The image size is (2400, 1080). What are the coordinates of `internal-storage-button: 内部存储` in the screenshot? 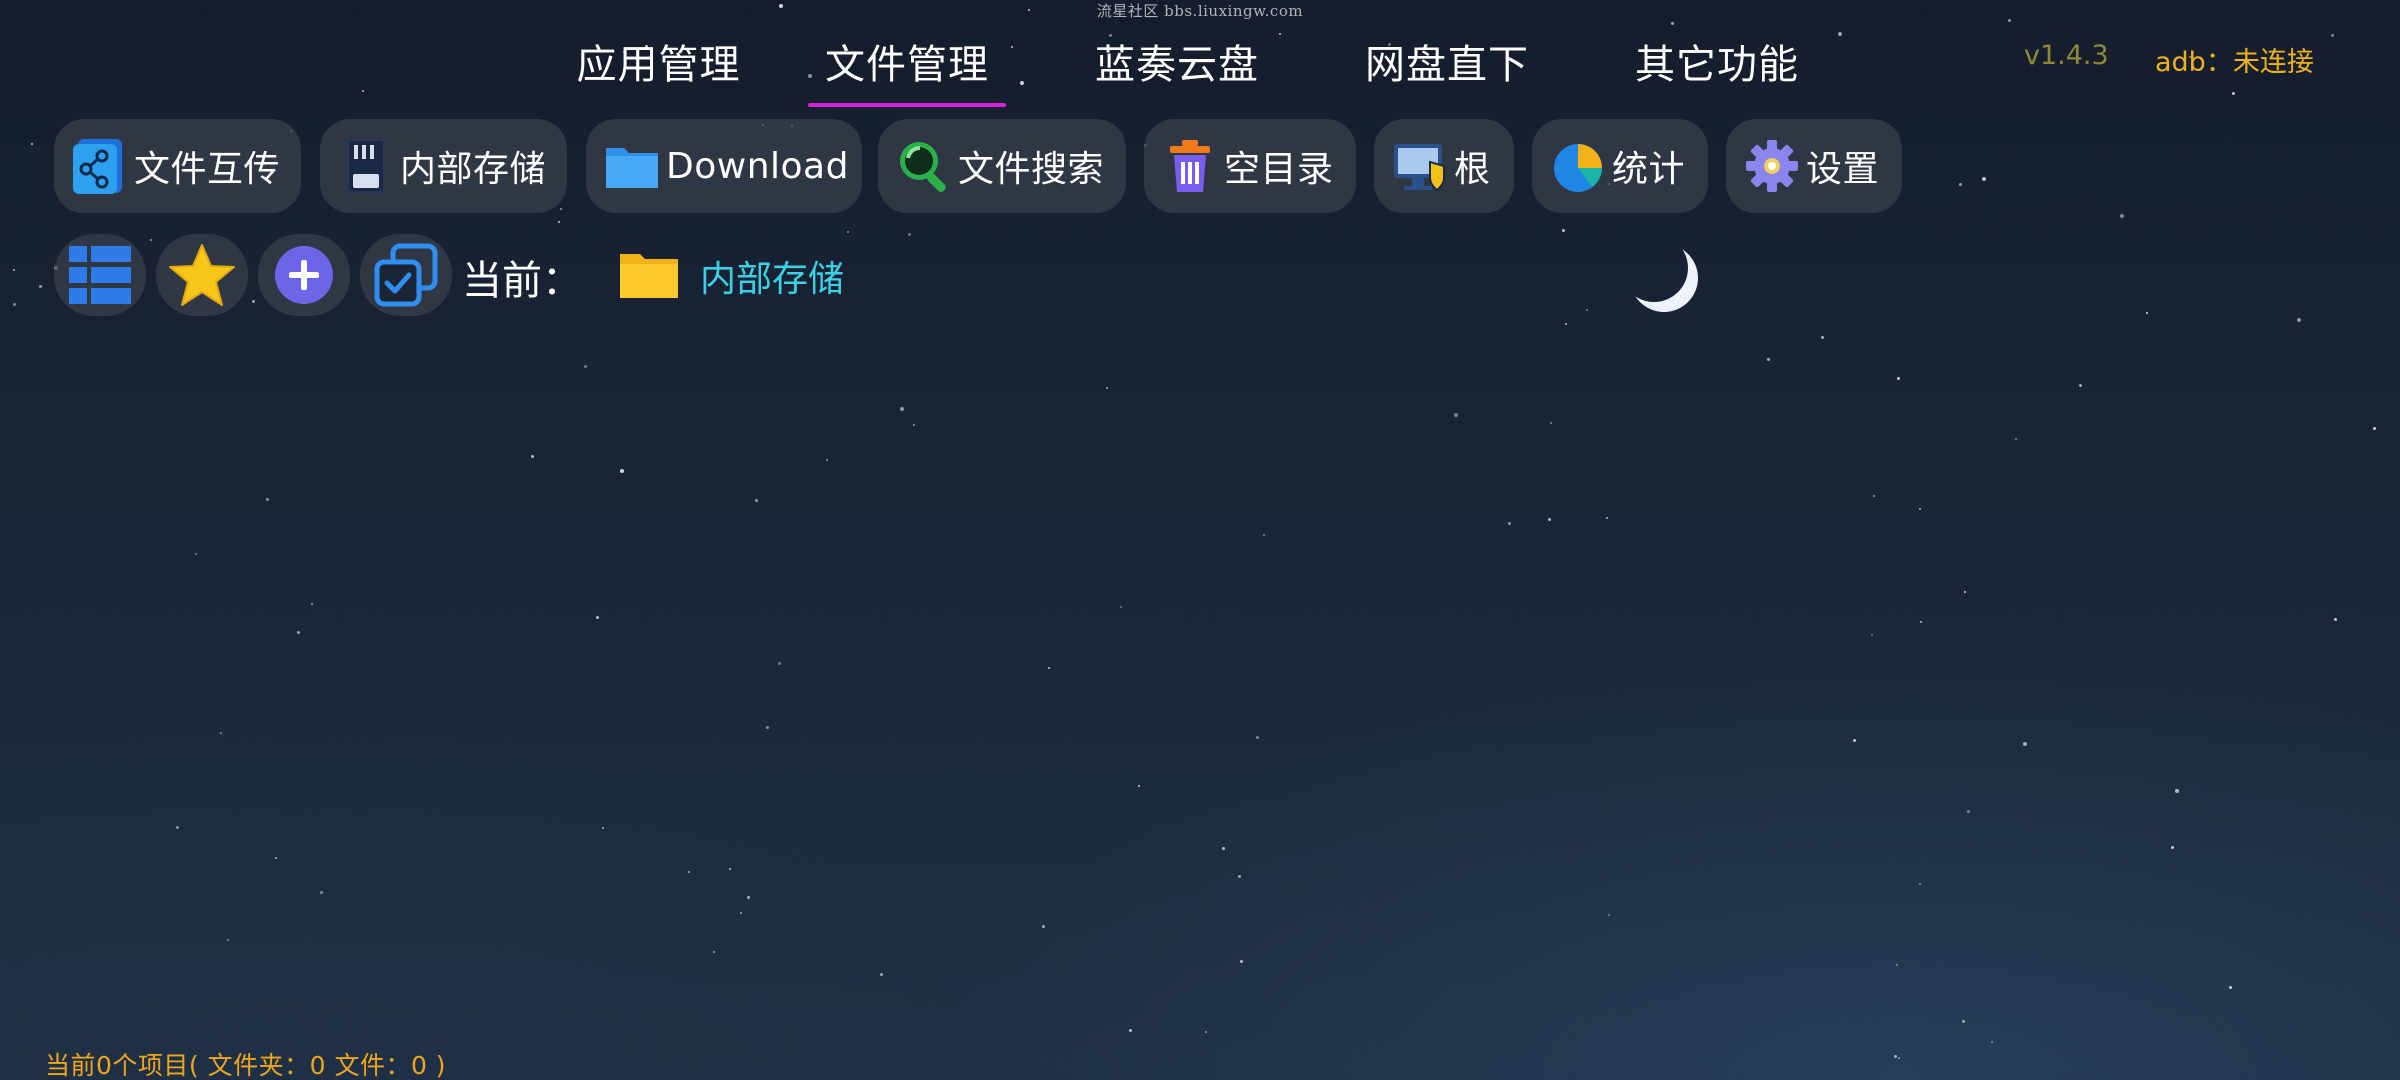 It's located at (443, 166).